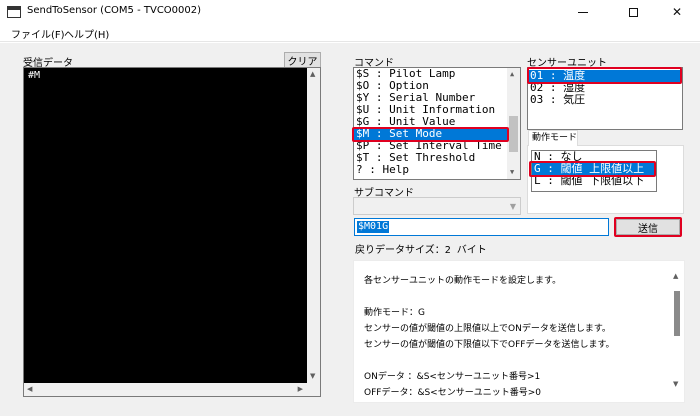 The height and width of the screenshot is (416, 700). Describe the element at coordinates (34, 75) in the screenshot. I see `receive-data-text: #M` at that location.